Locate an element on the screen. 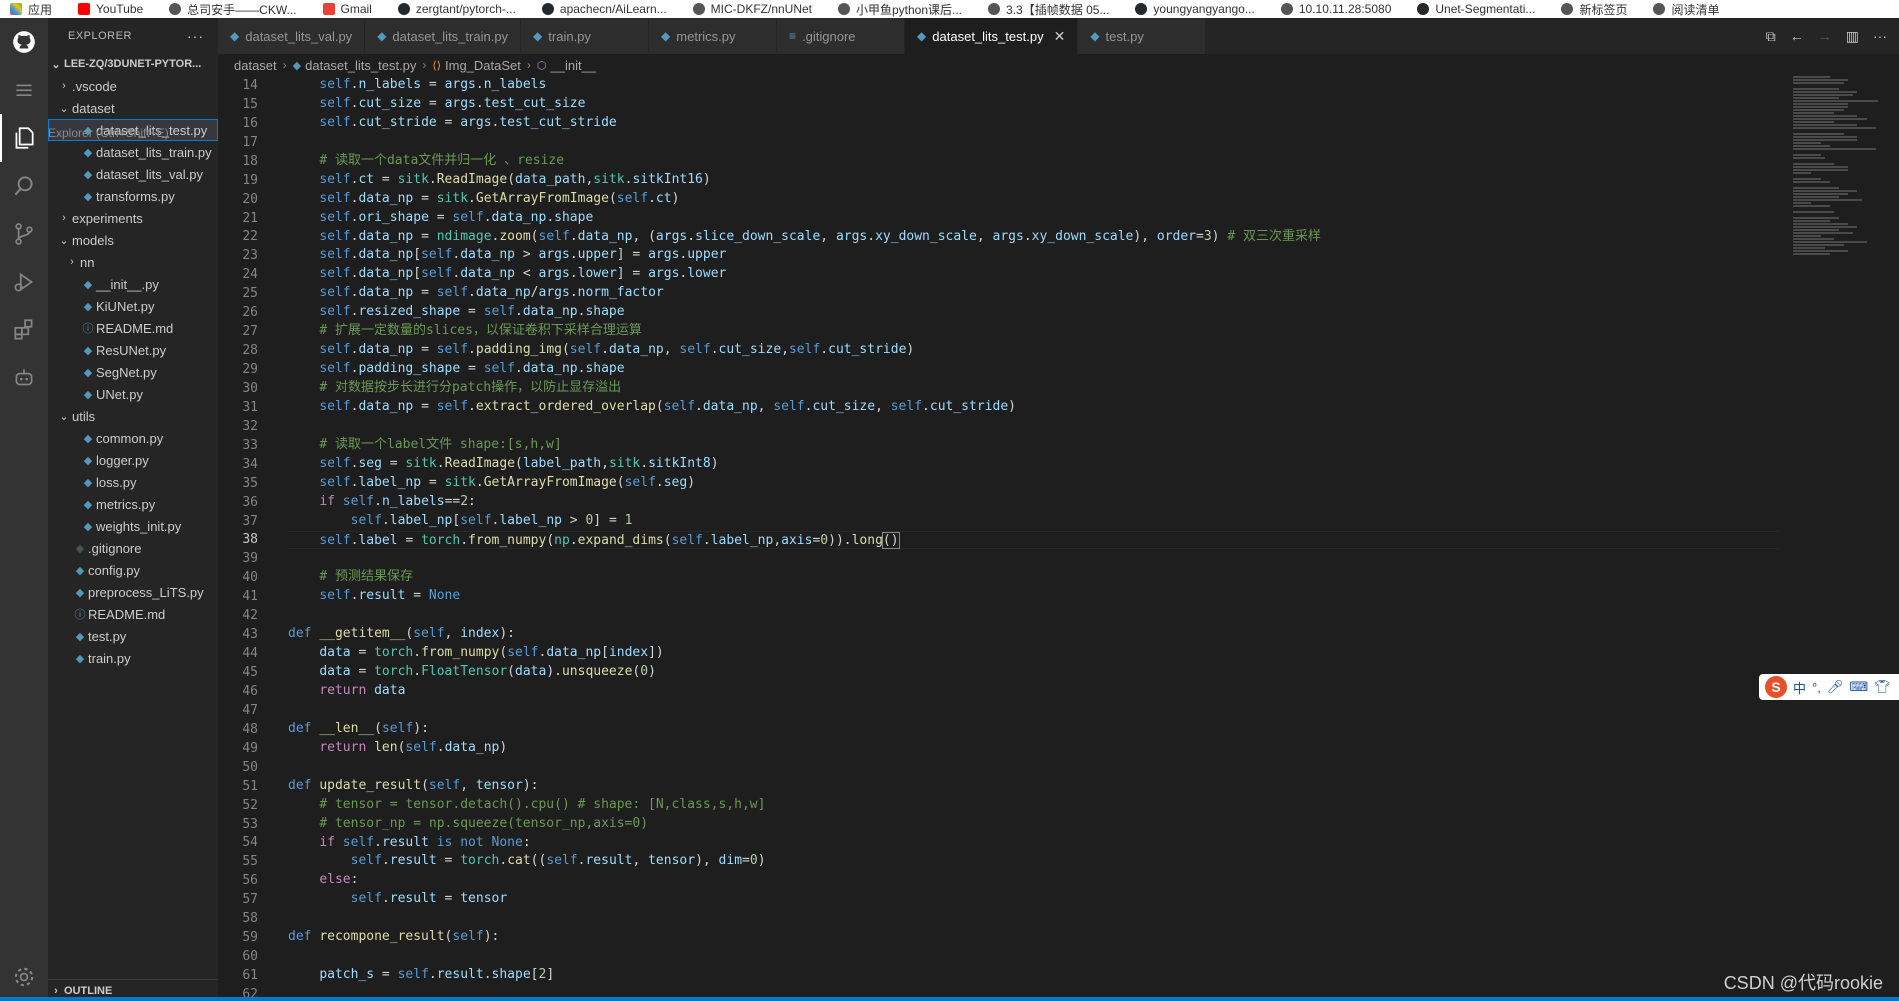  bookmark-item: Gmail is located at coordinates (347, 9).